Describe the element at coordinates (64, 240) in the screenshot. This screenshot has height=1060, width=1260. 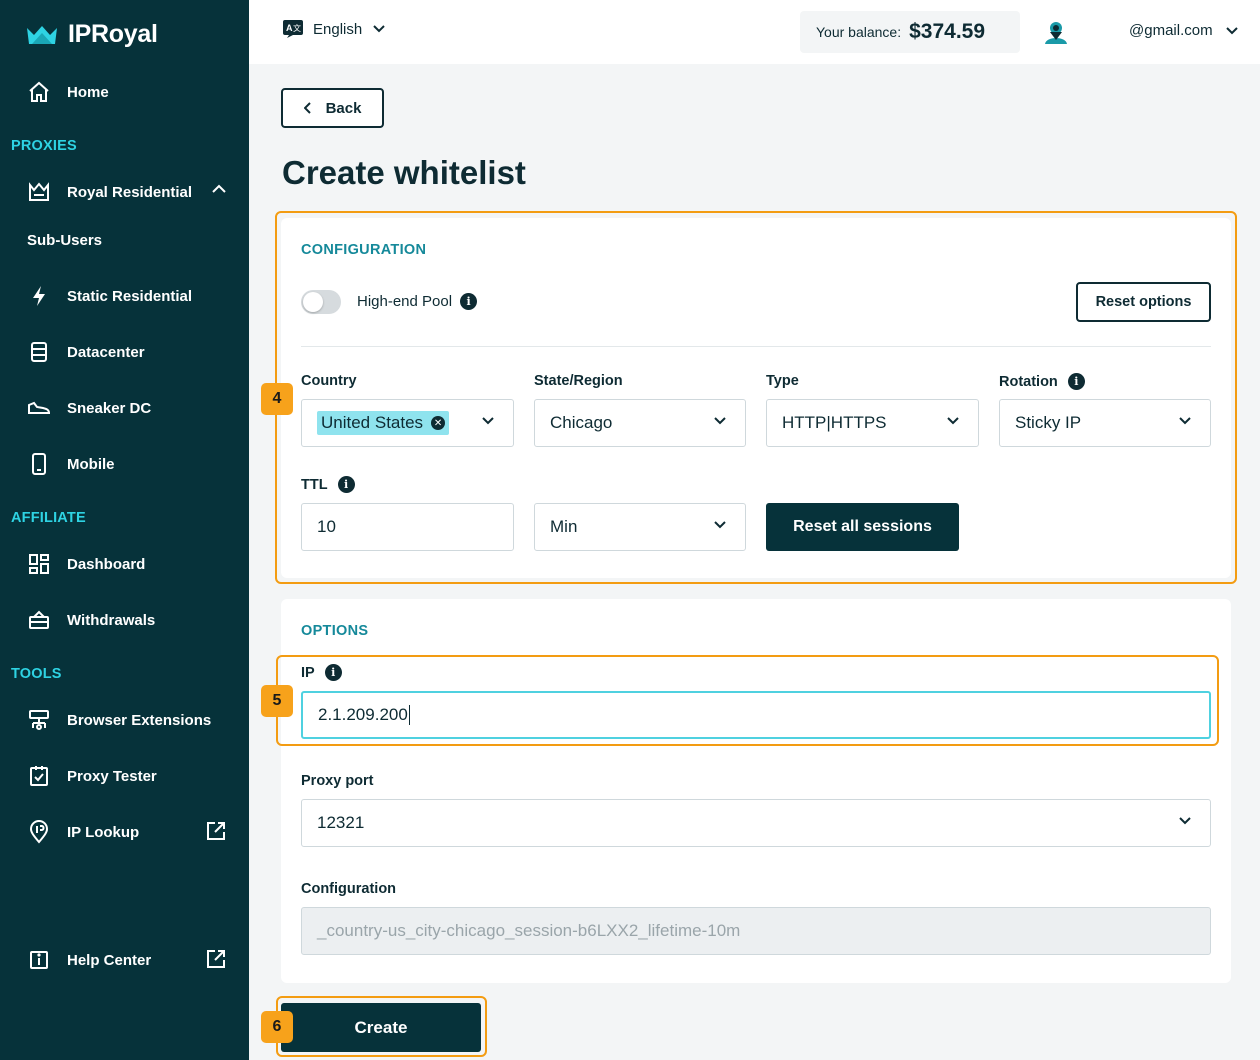
I see `sidebar-item-sub-users: Sub-Users` at that location.